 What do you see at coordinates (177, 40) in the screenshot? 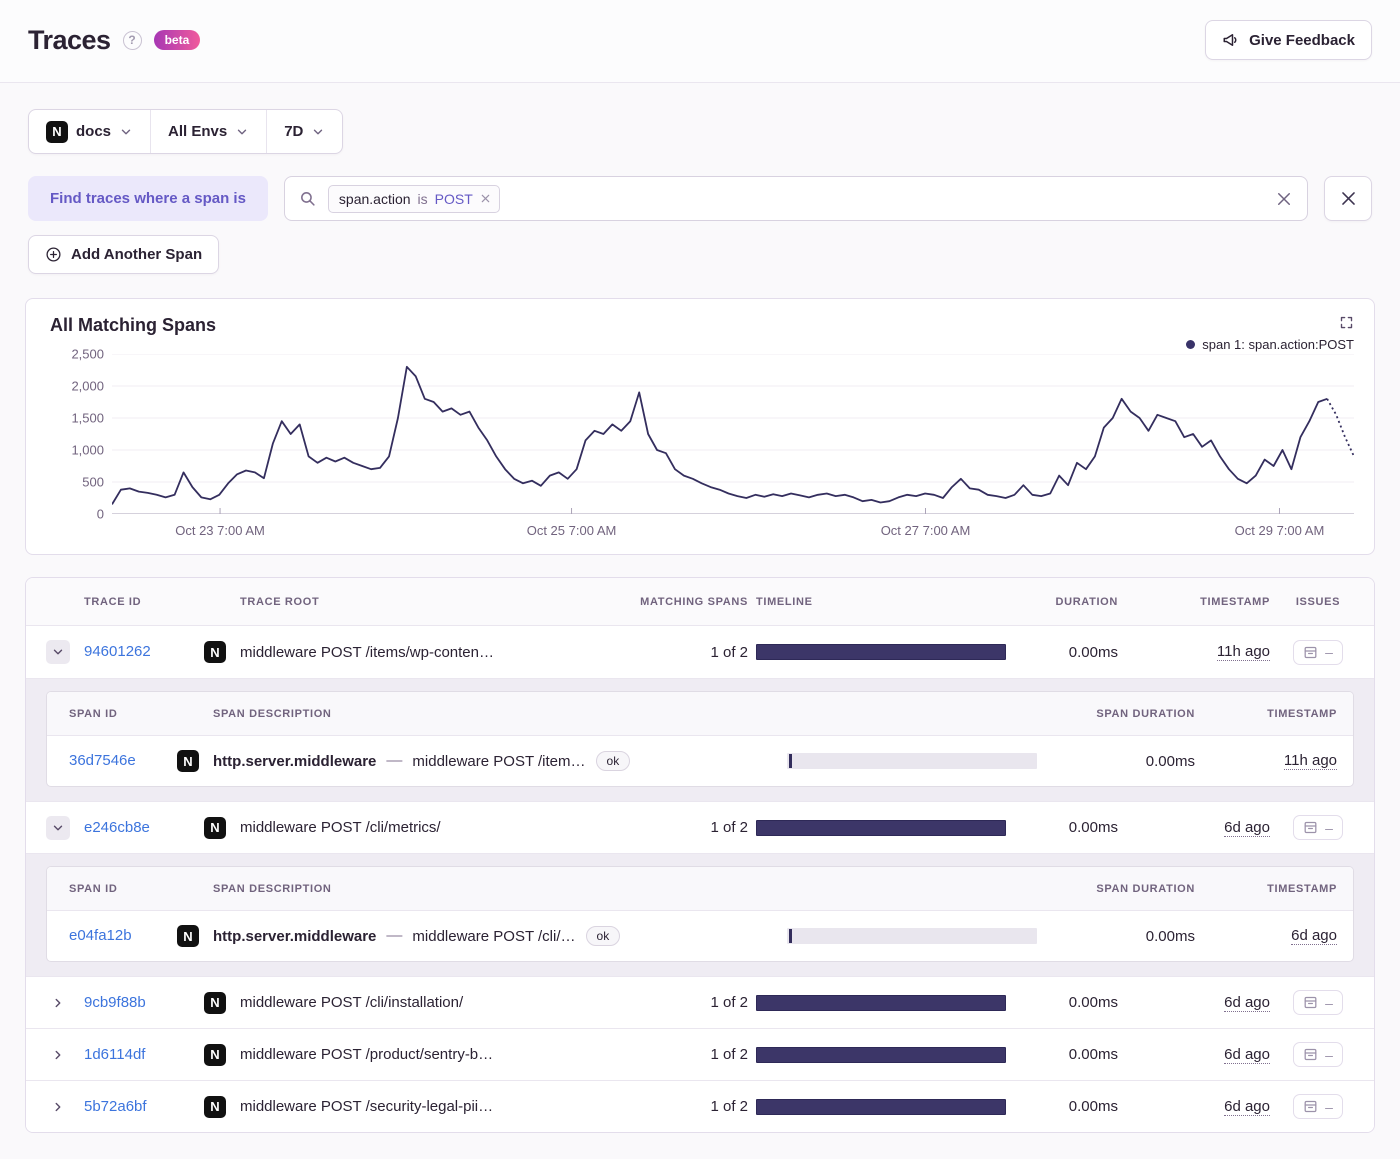
I see `beta-badge: beta` at bounding box center [177, 40].